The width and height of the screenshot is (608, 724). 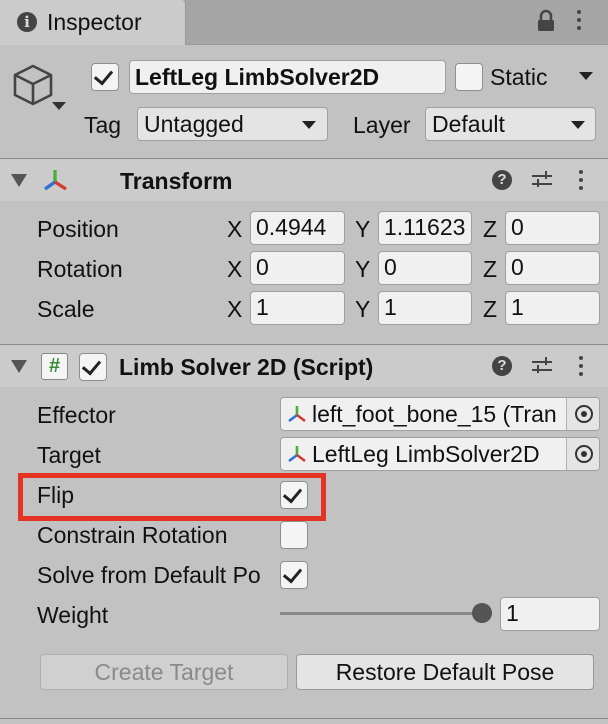 I want to click on constrain-rotation-checkbox, so click(x=294, y=535).